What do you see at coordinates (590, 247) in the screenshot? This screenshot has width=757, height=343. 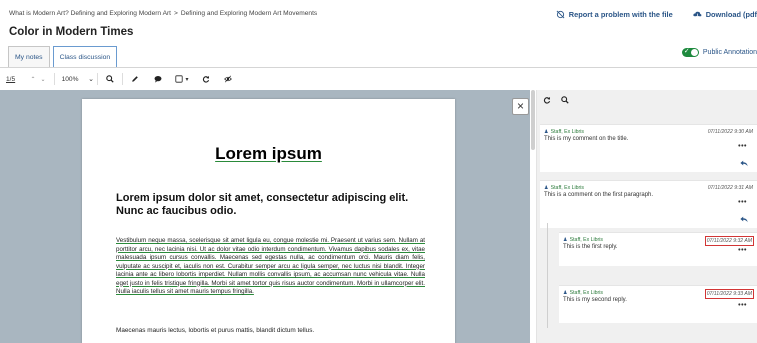 I see `annotation-text: This is the first reply.` at bounding box center [590, 247].